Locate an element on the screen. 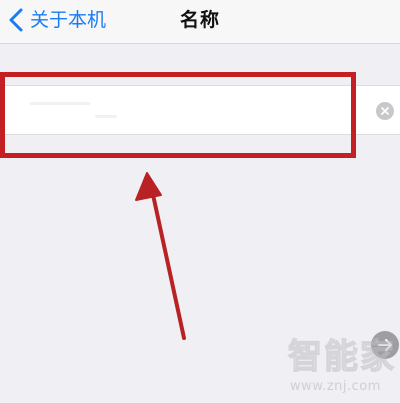  navigation-bar: 关于本机 名称 is located at coordinates (200, 22).